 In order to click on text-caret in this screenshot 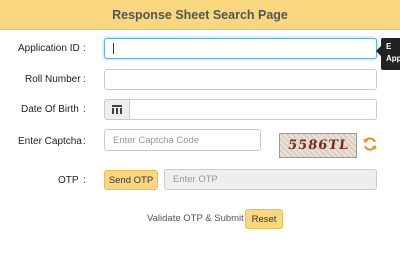, I will do `click(113, 48)`.